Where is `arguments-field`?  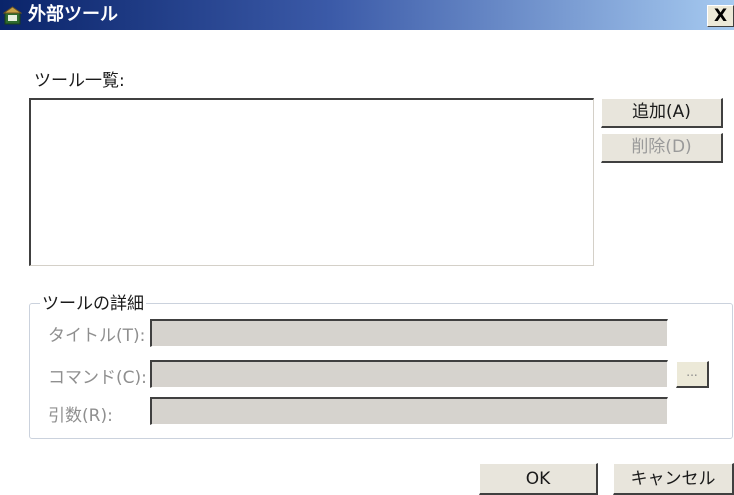
arguments-field is located at coordinates (409, 411).